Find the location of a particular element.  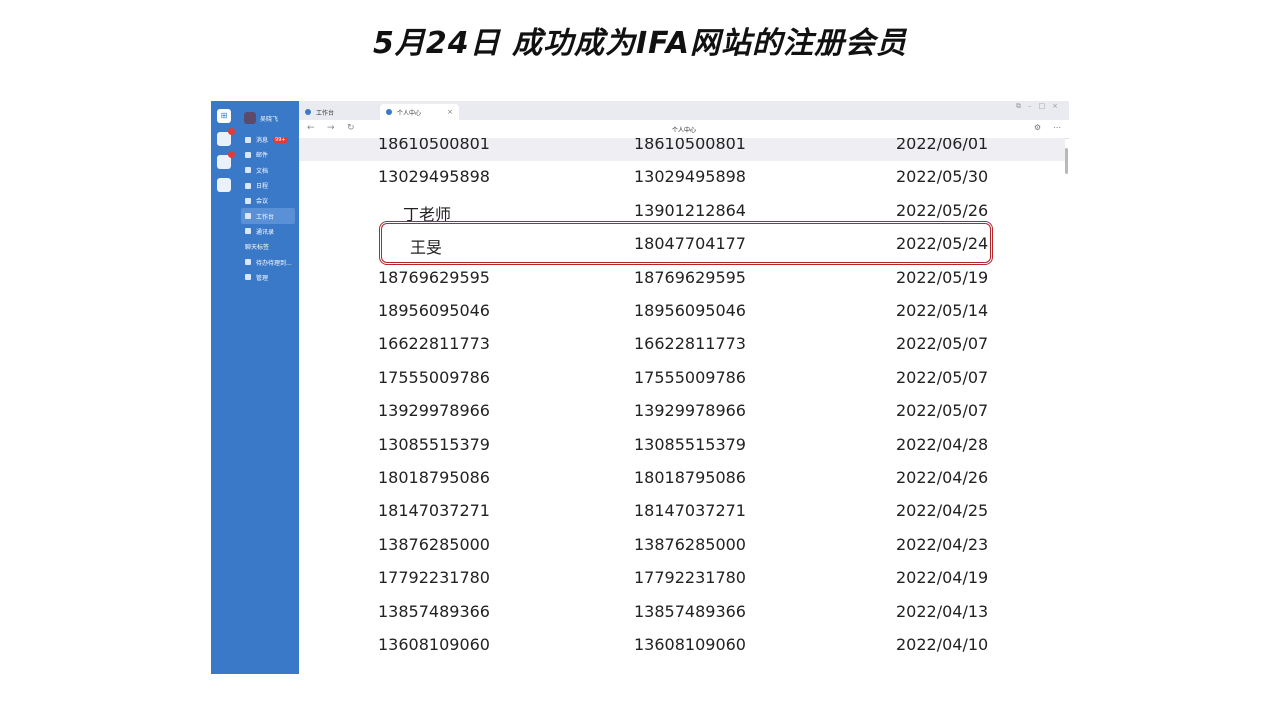

table-row: 17555009786 17555009786 2022/05/07 is located at coordinates (682, 378).